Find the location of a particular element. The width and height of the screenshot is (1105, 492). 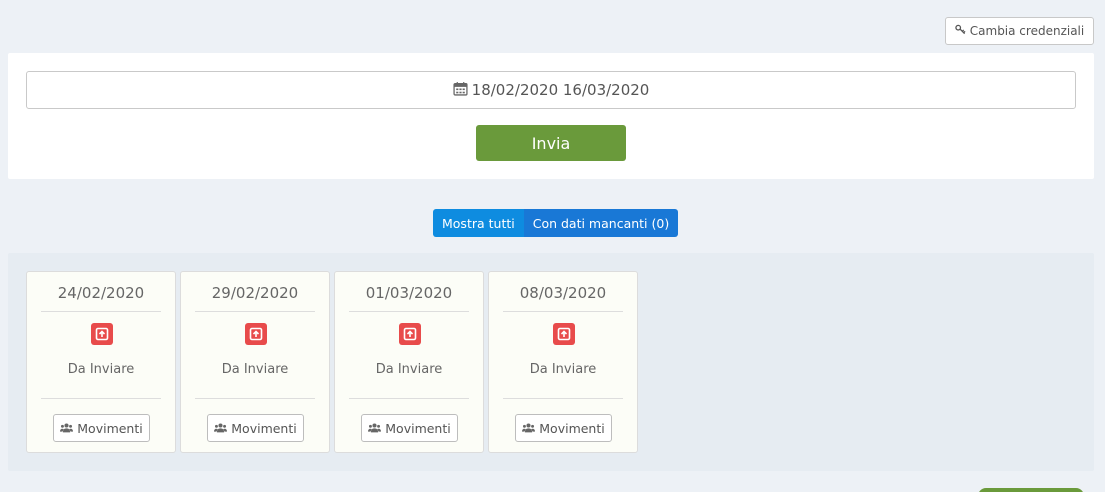

change-credentials-button: Cambia credenziali is located at coordinates (1019, 31).